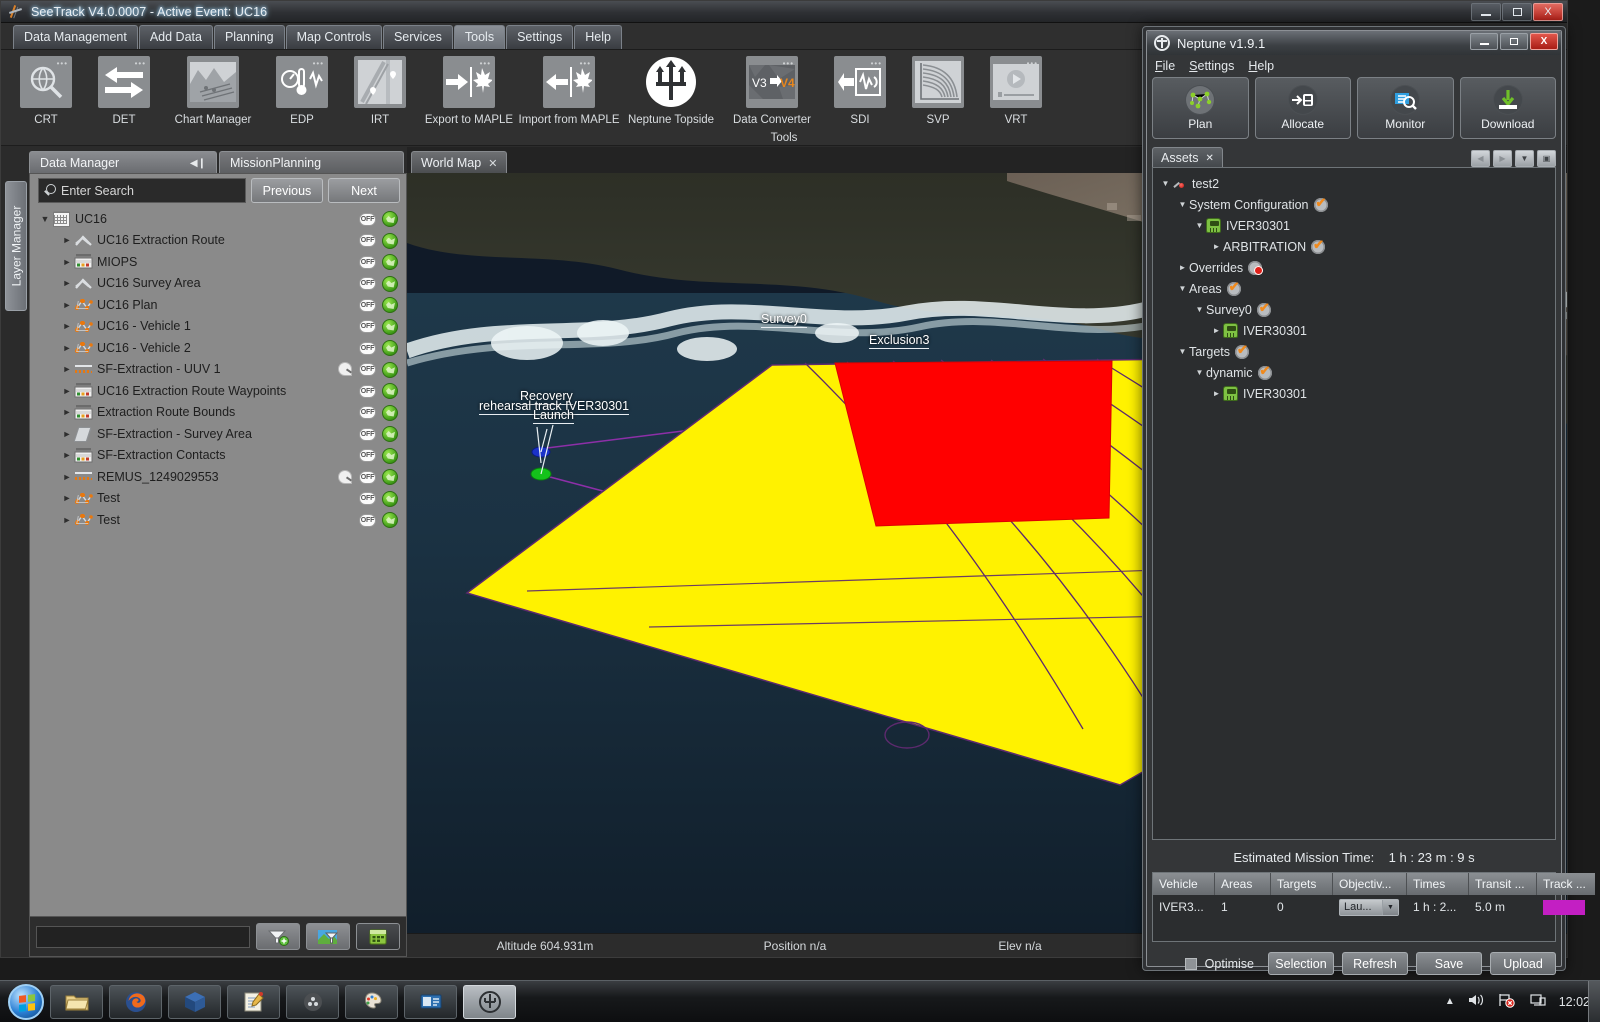  Describe the element at coordinates (1548, 12) in the screenshot. I see `close-button: X` at that location.